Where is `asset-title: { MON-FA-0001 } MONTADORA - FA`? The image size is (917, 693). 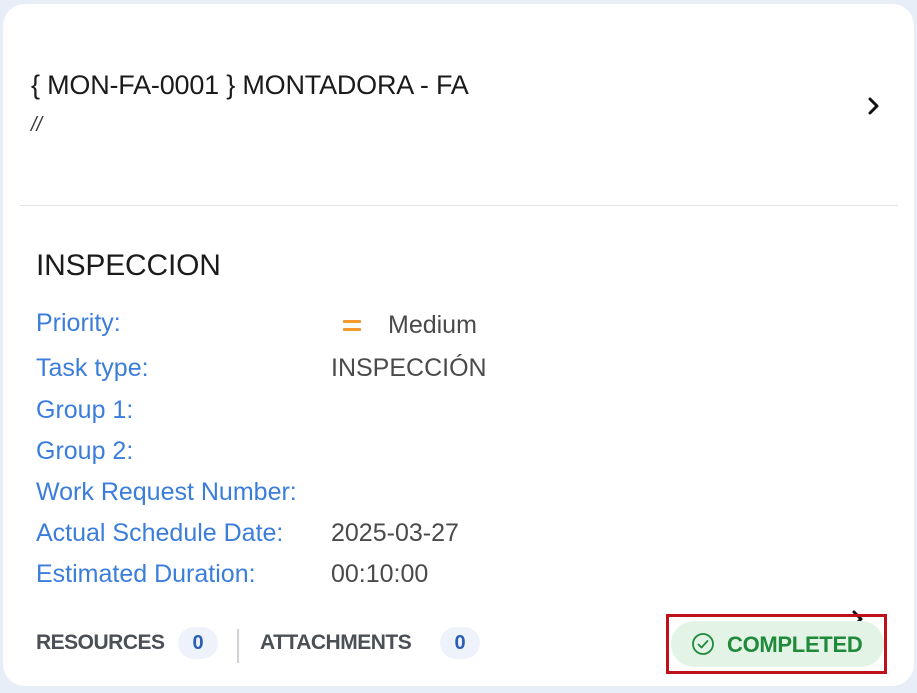
asset-title: { MON-FA-0001 } MONTADORA - FA is located at coordinates (250, 85).